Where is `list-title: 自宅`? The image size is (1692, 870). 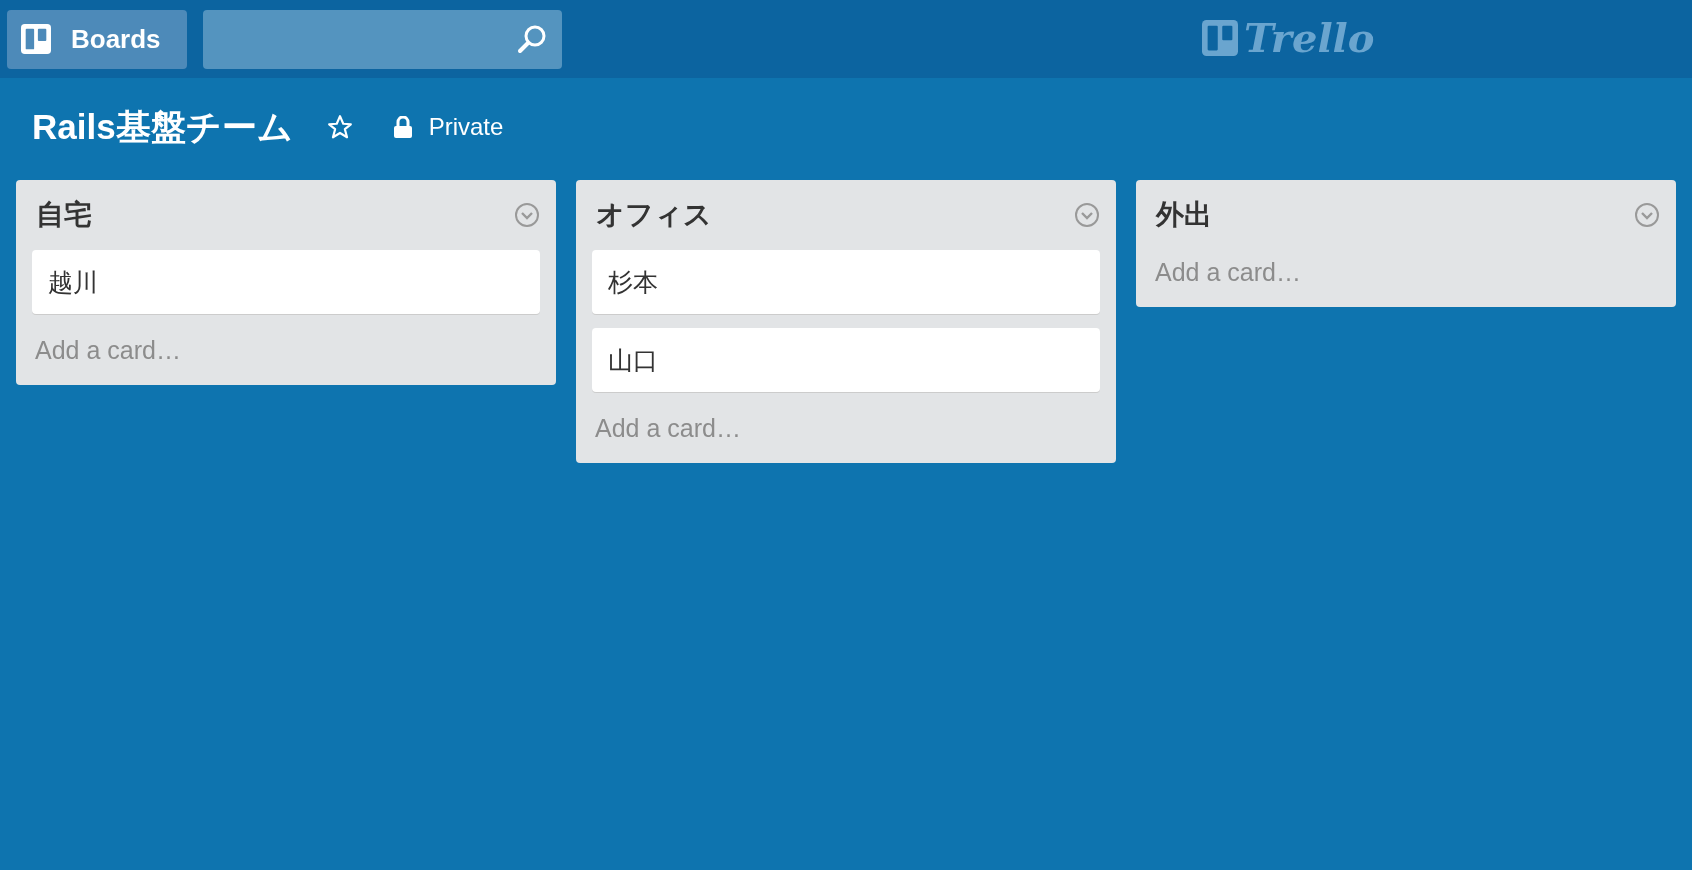 list-title: 自宅 is located at coordinates (63, 215).